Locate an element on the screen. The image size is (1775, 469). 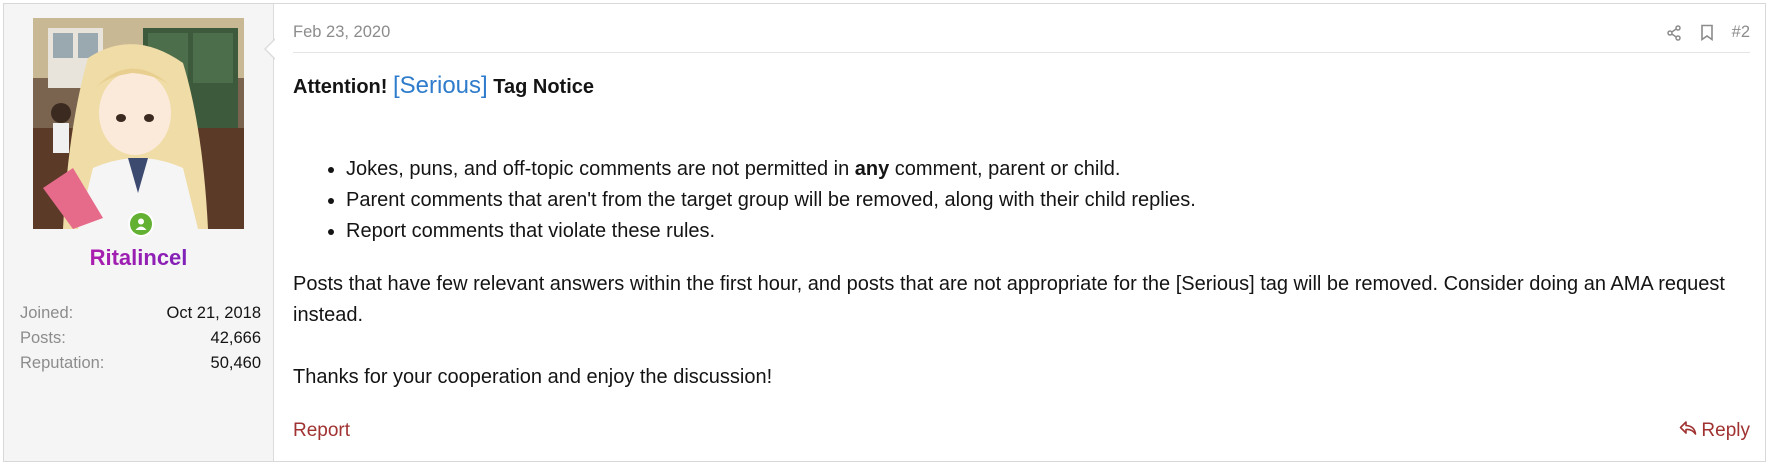
report-link: Report is located at coordinates (321, 431).